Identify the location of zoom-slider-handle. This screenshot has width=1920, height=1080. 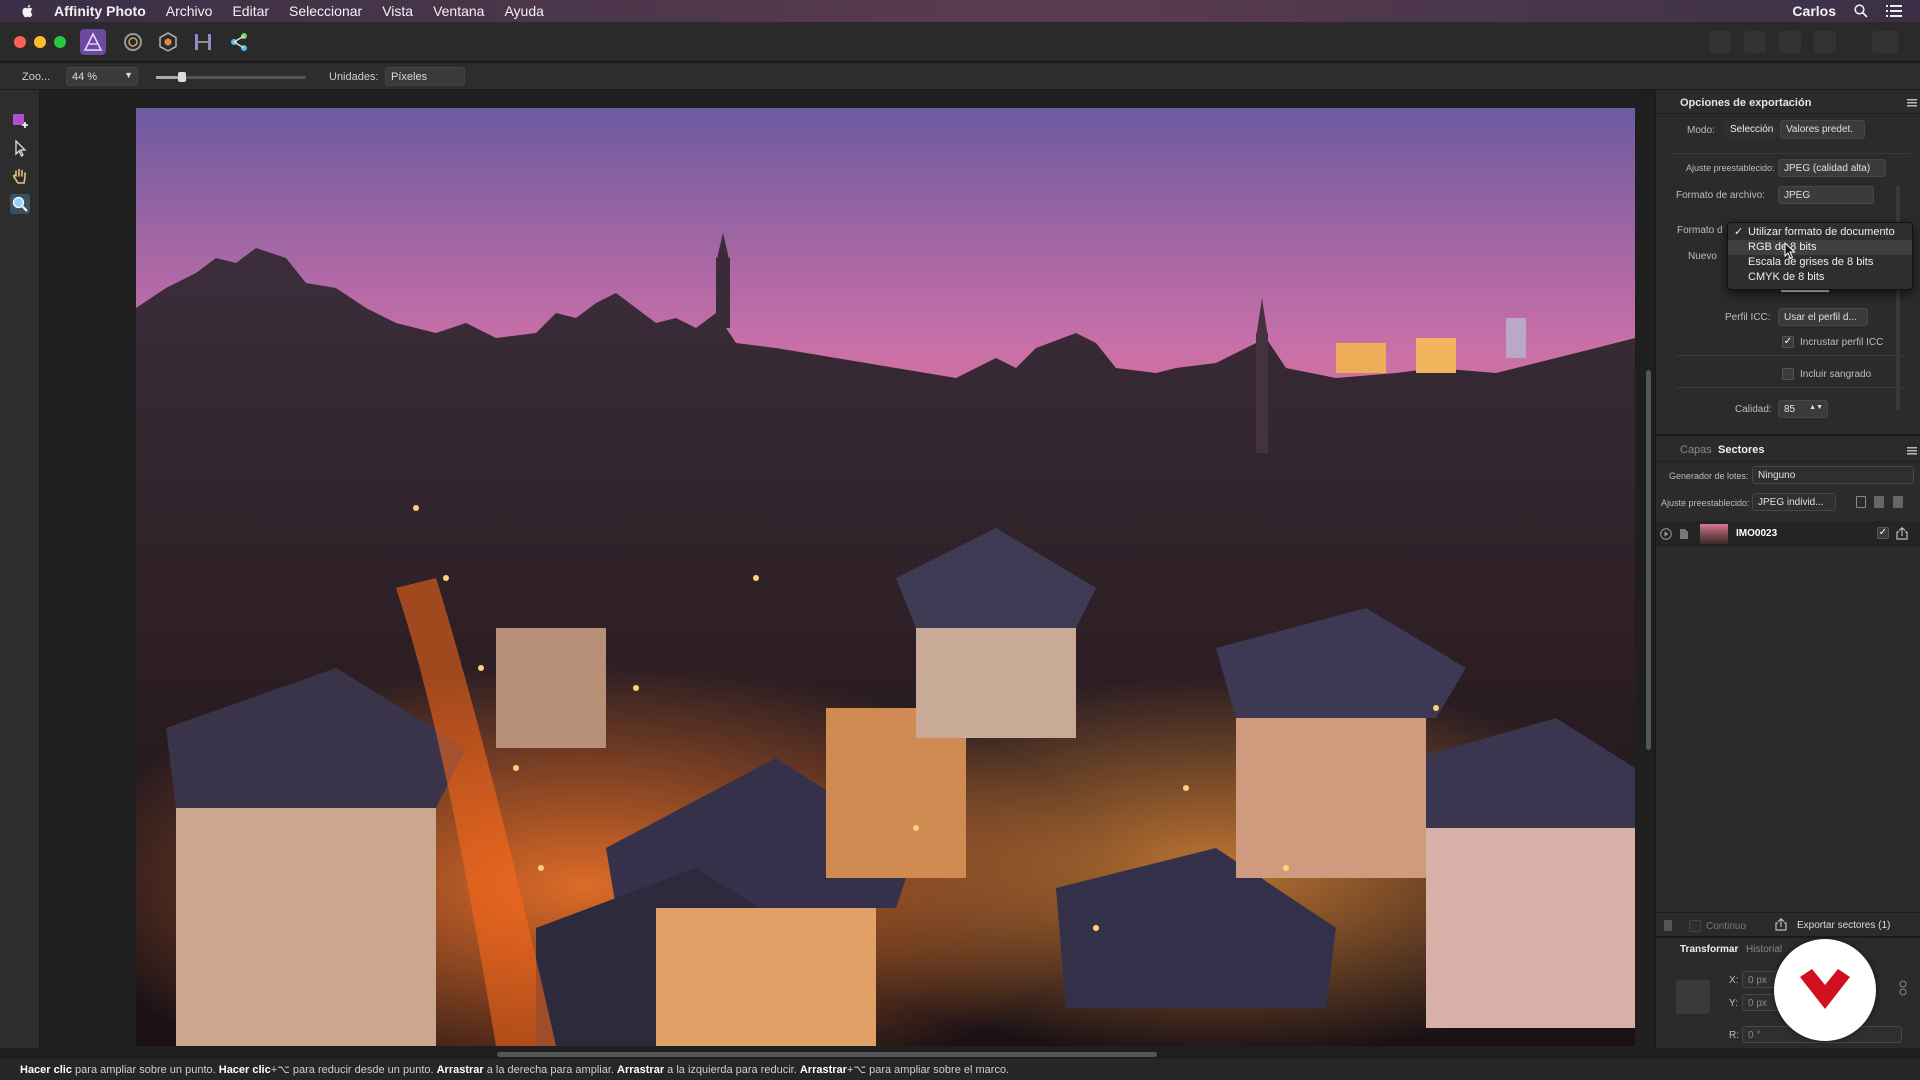
(182, 77).